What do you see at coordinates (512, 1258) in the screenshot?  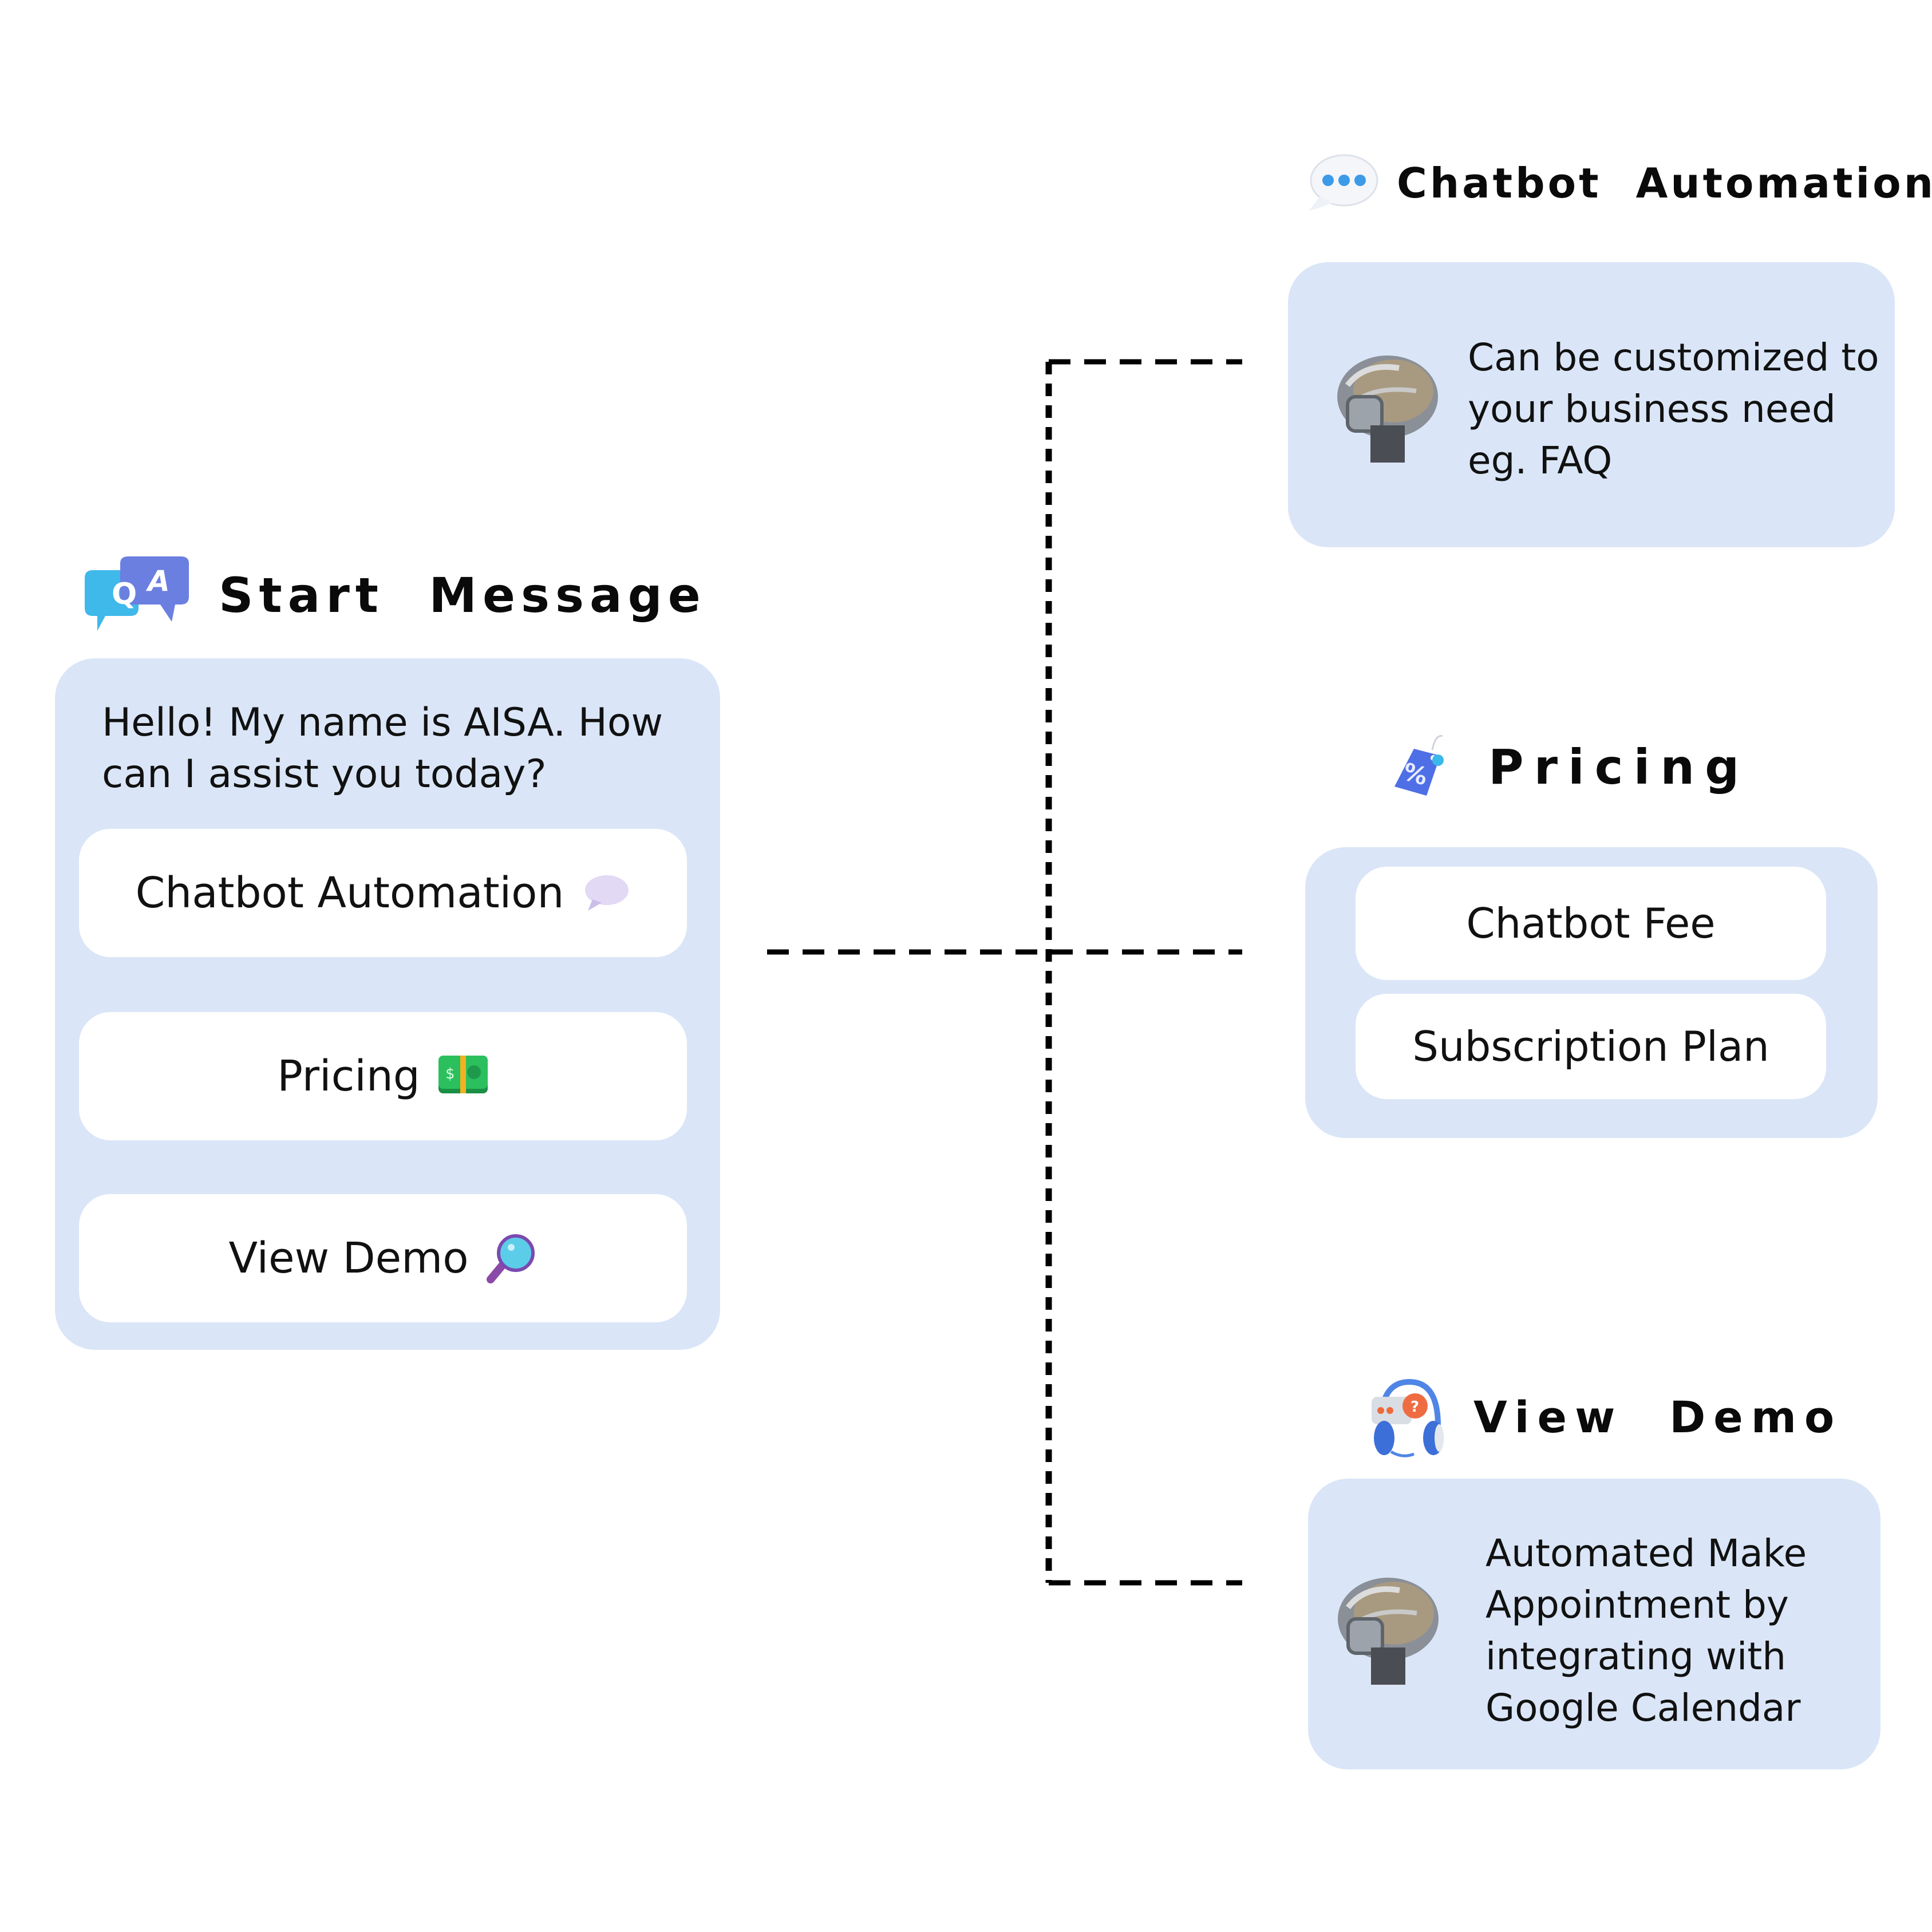 I see `magnifying-glass-icon` at bounding box center [512, 1258].